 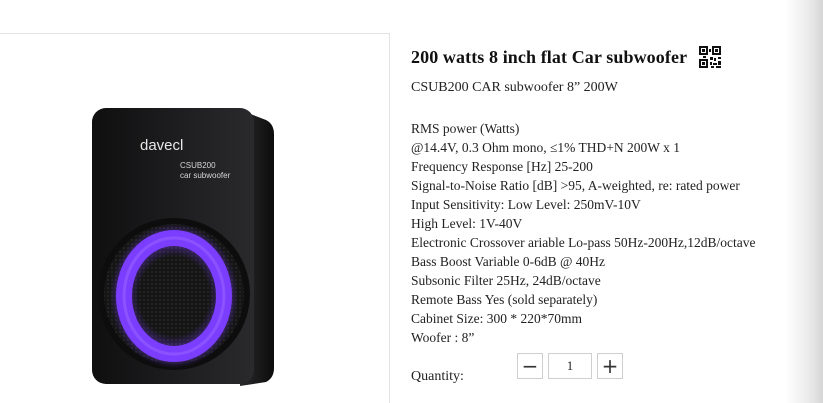 What do you see at coordinates (437, 376) in the screenshot?
I see `quantity-label: Quantity:` at bounding box center [437, 376].